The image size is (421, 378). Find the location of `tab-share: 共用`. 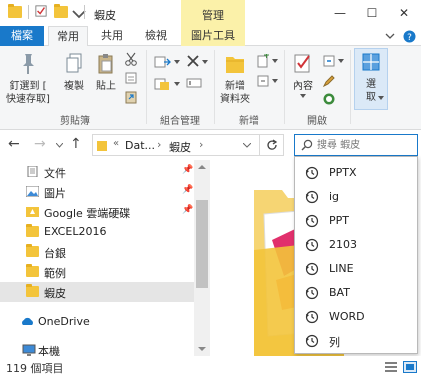

tab-share: 共用 is located at coordinates (112, 36).